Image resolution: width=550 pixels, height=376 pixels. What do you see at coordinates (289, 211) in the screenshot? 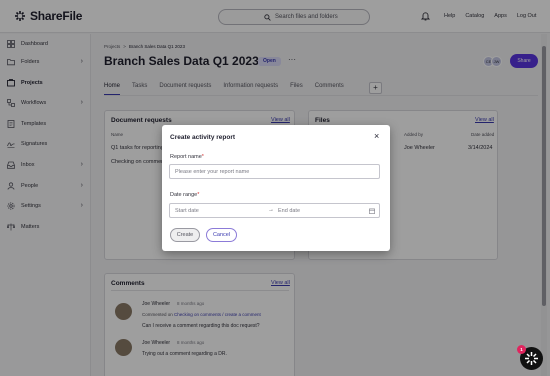
I see `end-date-placeholder: End date` at bounding box center [289, 211].